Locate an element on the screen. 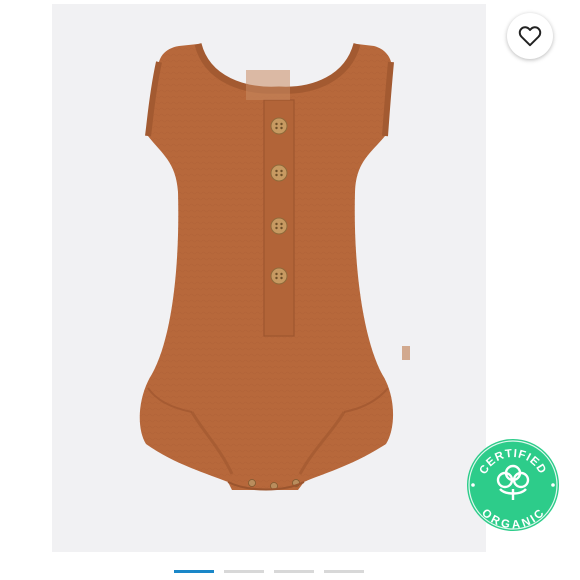  heart-icon is located at coordinates (530, 36).